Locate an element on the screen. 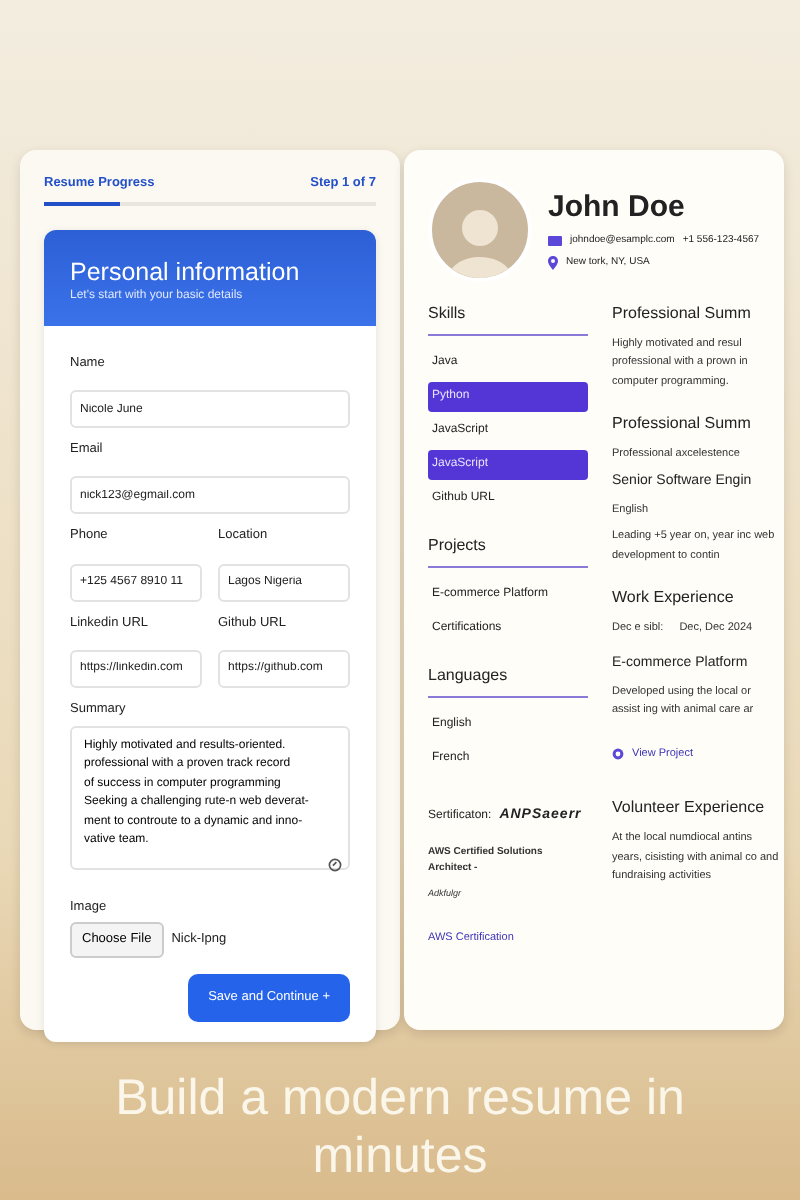 The height and width of the screenshot is (1200, 800). location-pin-icon is located at coordinates (553, 263).